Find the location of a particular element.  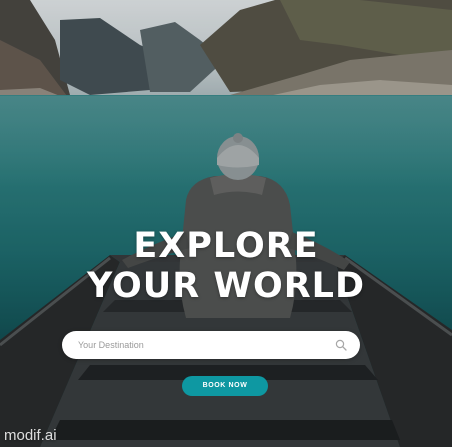

headline-line-1: EXPLORE is located at coordinates (226, 246).